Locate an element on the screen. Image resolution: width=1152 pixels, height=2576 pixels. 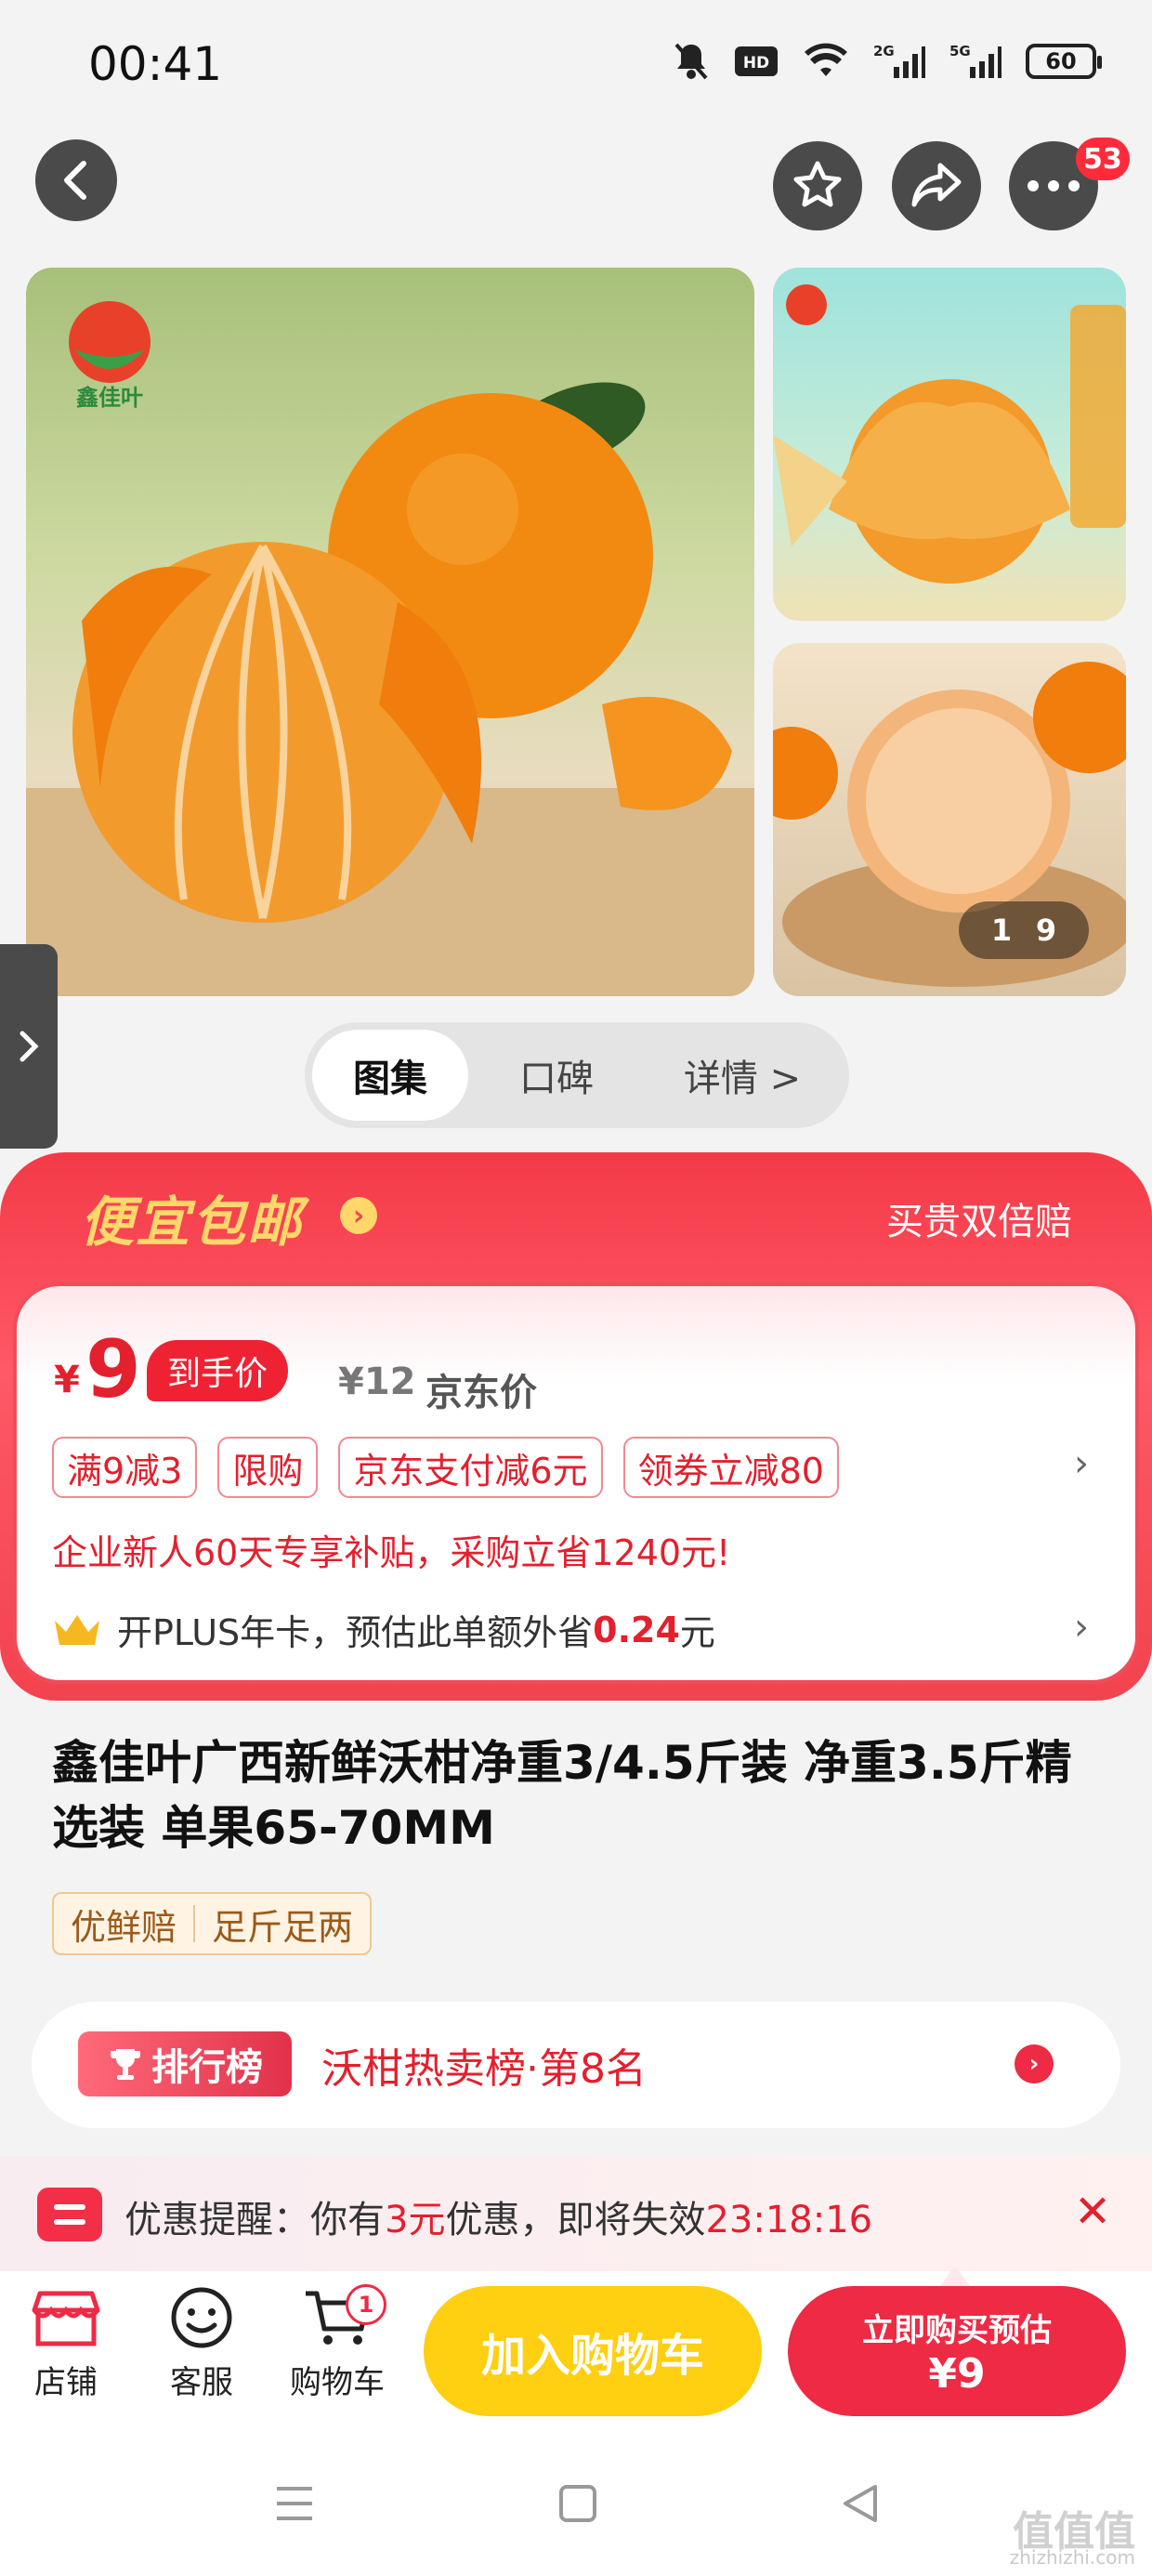
star-icon is located at coordinates (817, 184).